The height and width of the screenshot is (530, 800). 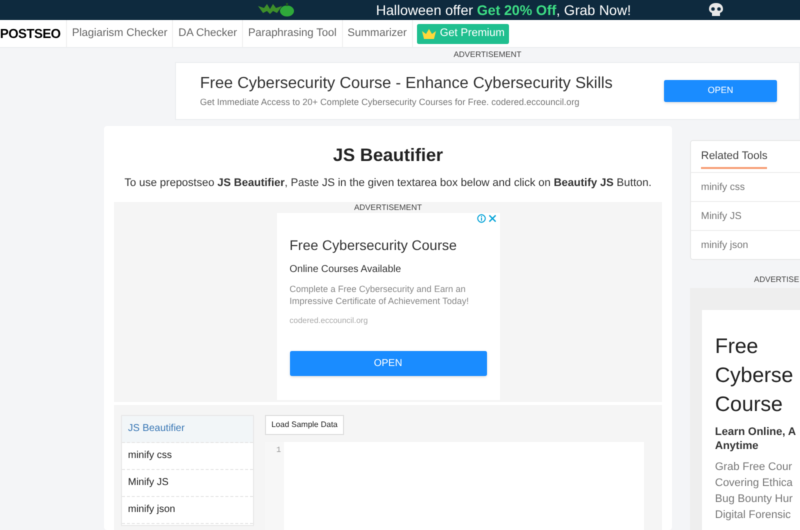 I want to click on pumpkin-icon, so click(x=287, y=10).